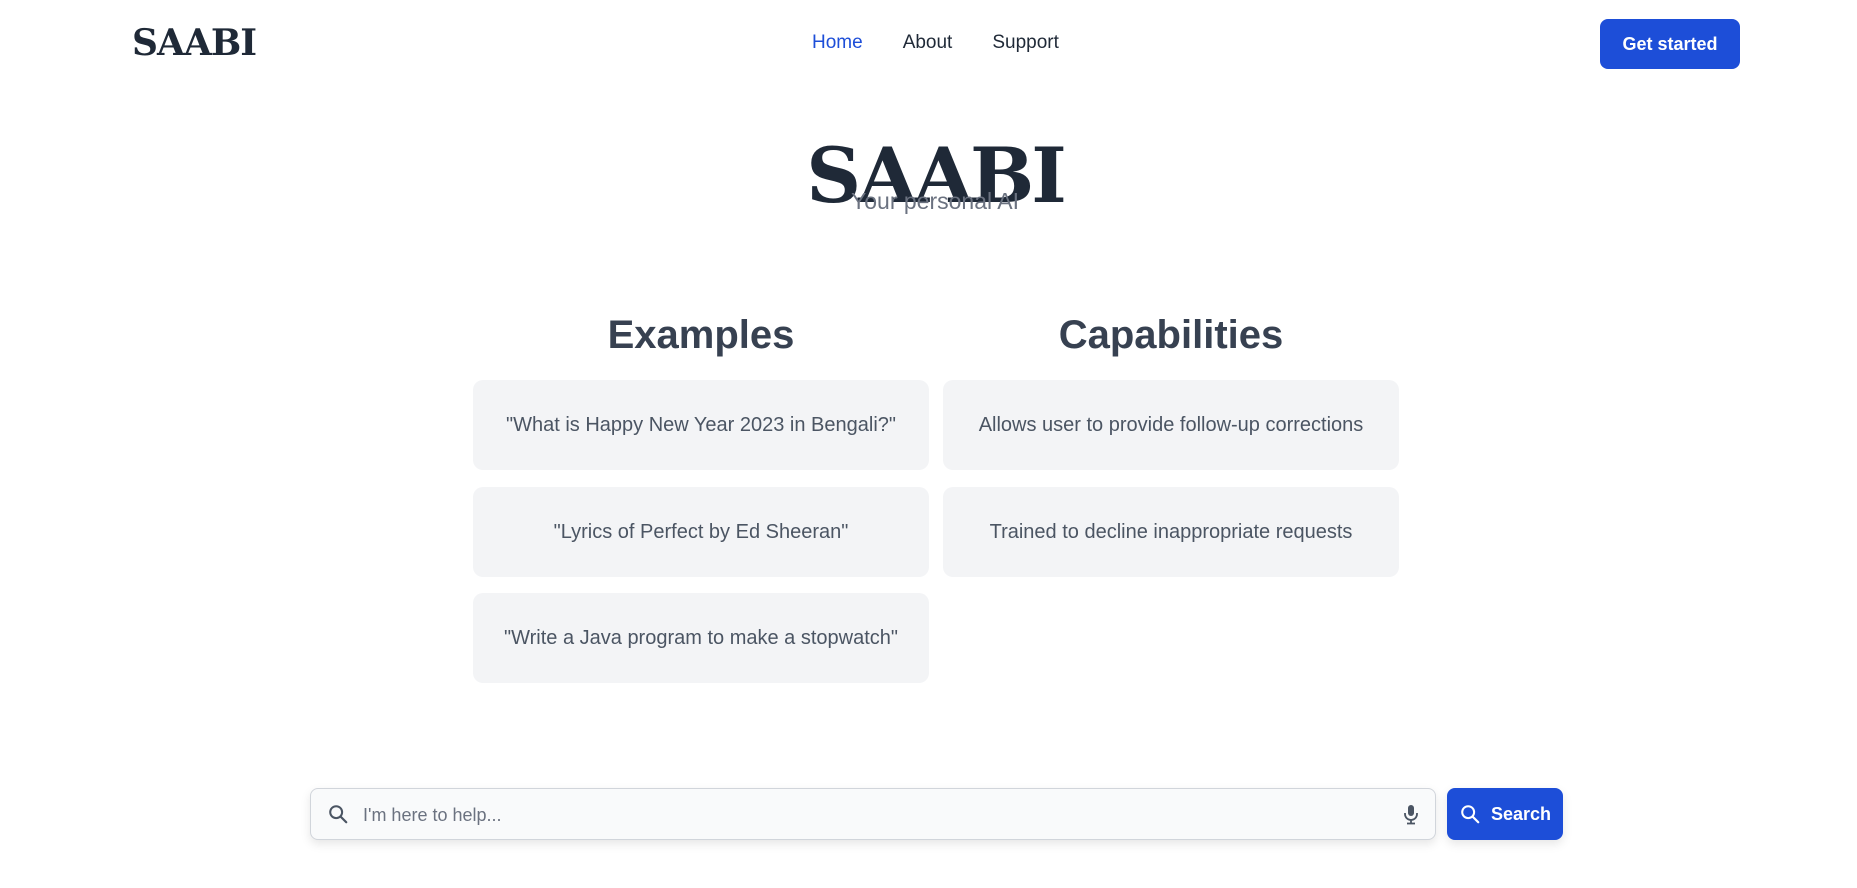 This screenshot has height=888, width=1857. I want to click on nav-support-link: Support, so click(1025, 43).